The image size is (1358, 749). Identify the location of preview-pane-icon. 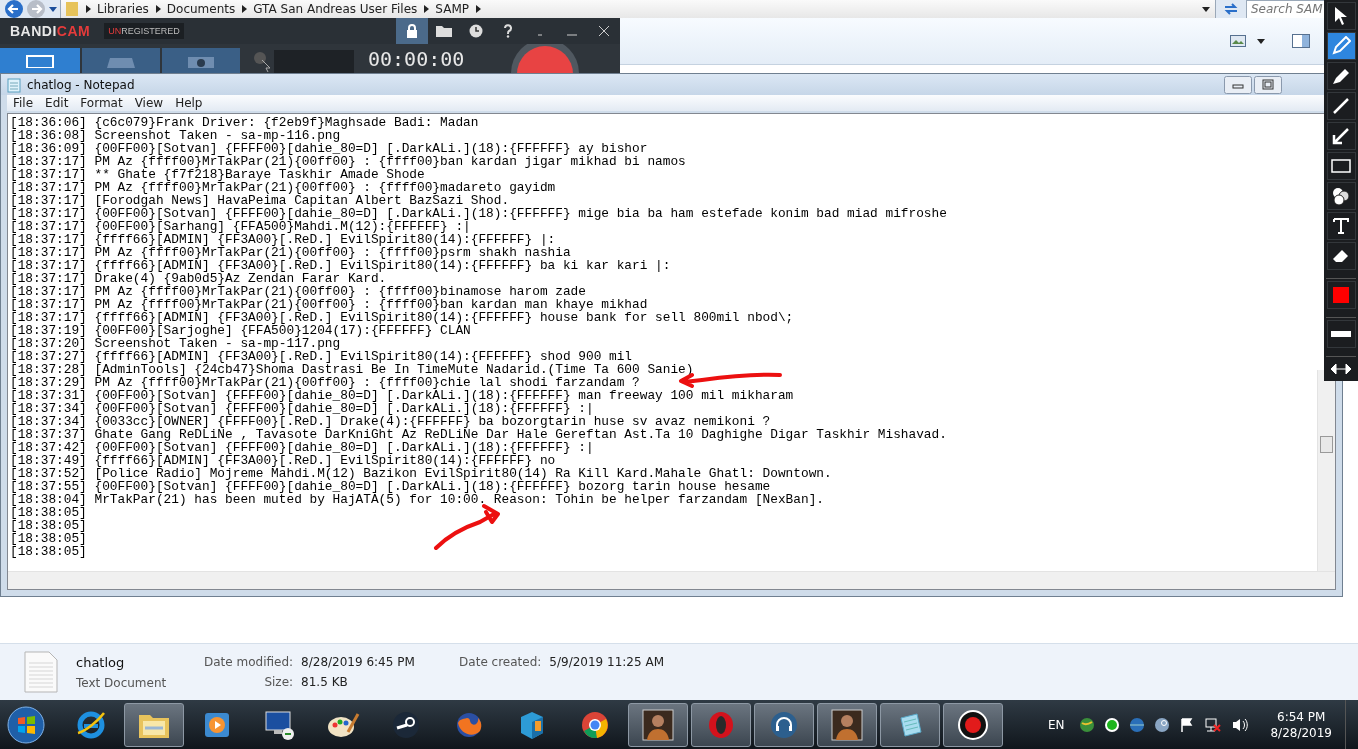
(1301, 41).